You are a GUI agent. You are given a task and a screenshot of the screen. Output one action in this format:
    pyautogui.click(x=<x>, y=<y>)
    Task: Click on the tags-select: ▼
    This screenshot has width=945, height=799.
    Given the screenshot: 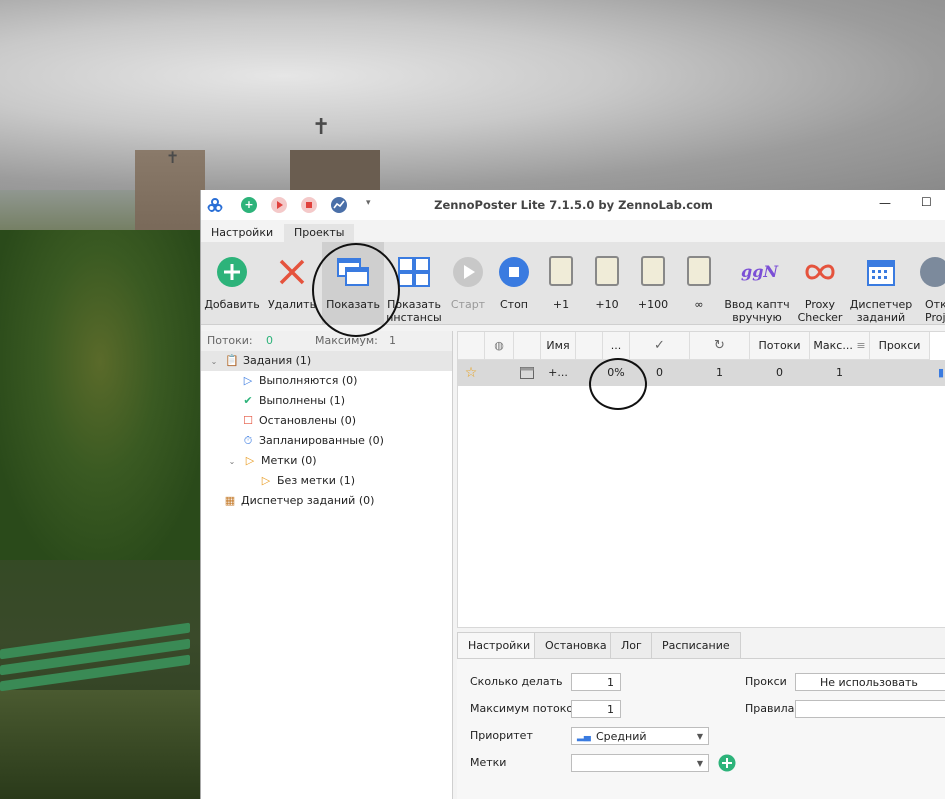 What is the action you would take?
    pyautogui.click(x=640, y=763)
    